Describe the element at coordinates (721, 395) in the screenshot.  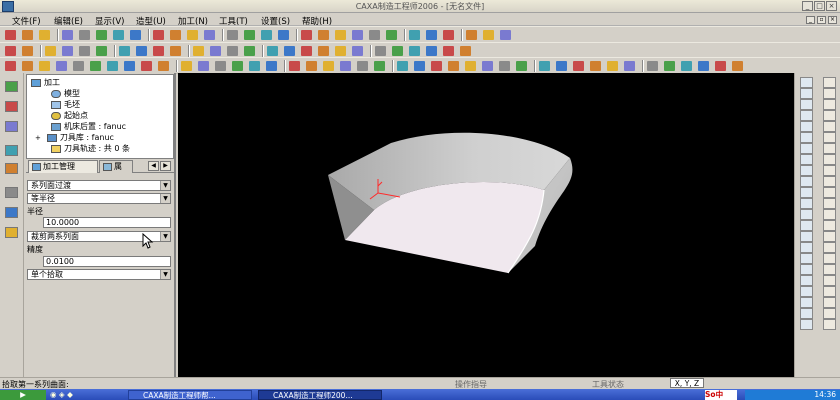
I see `ime-indicator: So中` at that location.